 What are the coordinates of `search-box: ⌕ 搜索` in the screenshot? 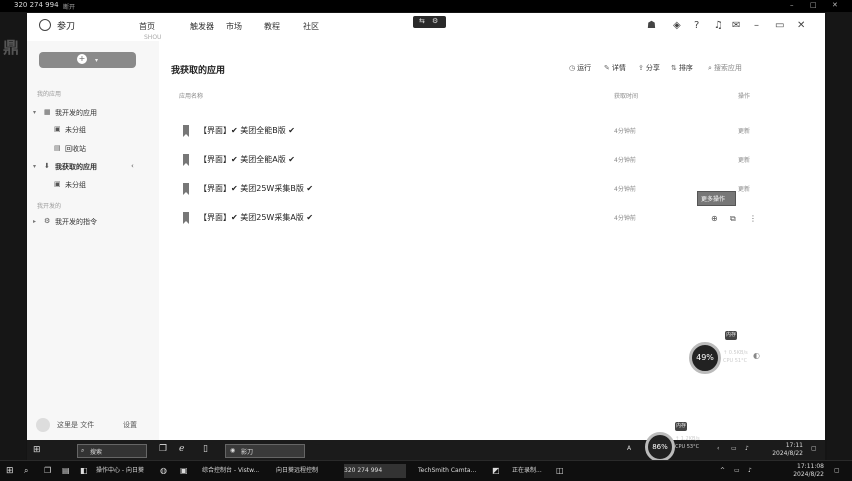 It's located at (112, 451).